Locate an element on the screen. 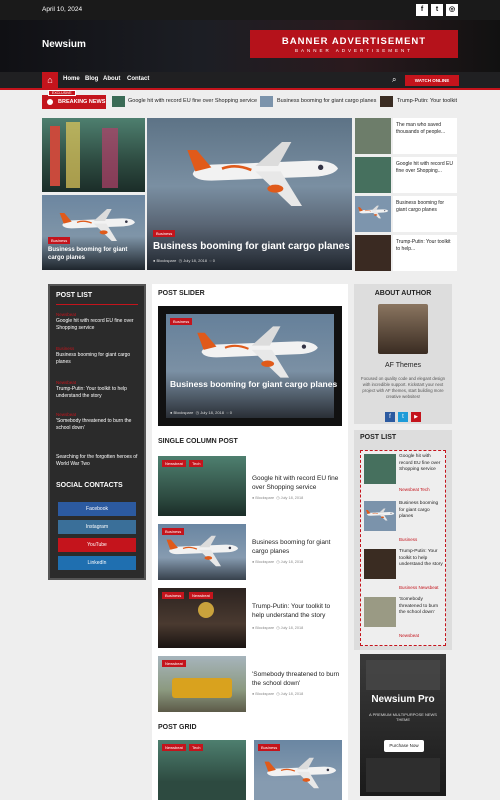 This screenshot has height=800, width=500. instagram-button: Instagram is located at coordinates (97, 527).